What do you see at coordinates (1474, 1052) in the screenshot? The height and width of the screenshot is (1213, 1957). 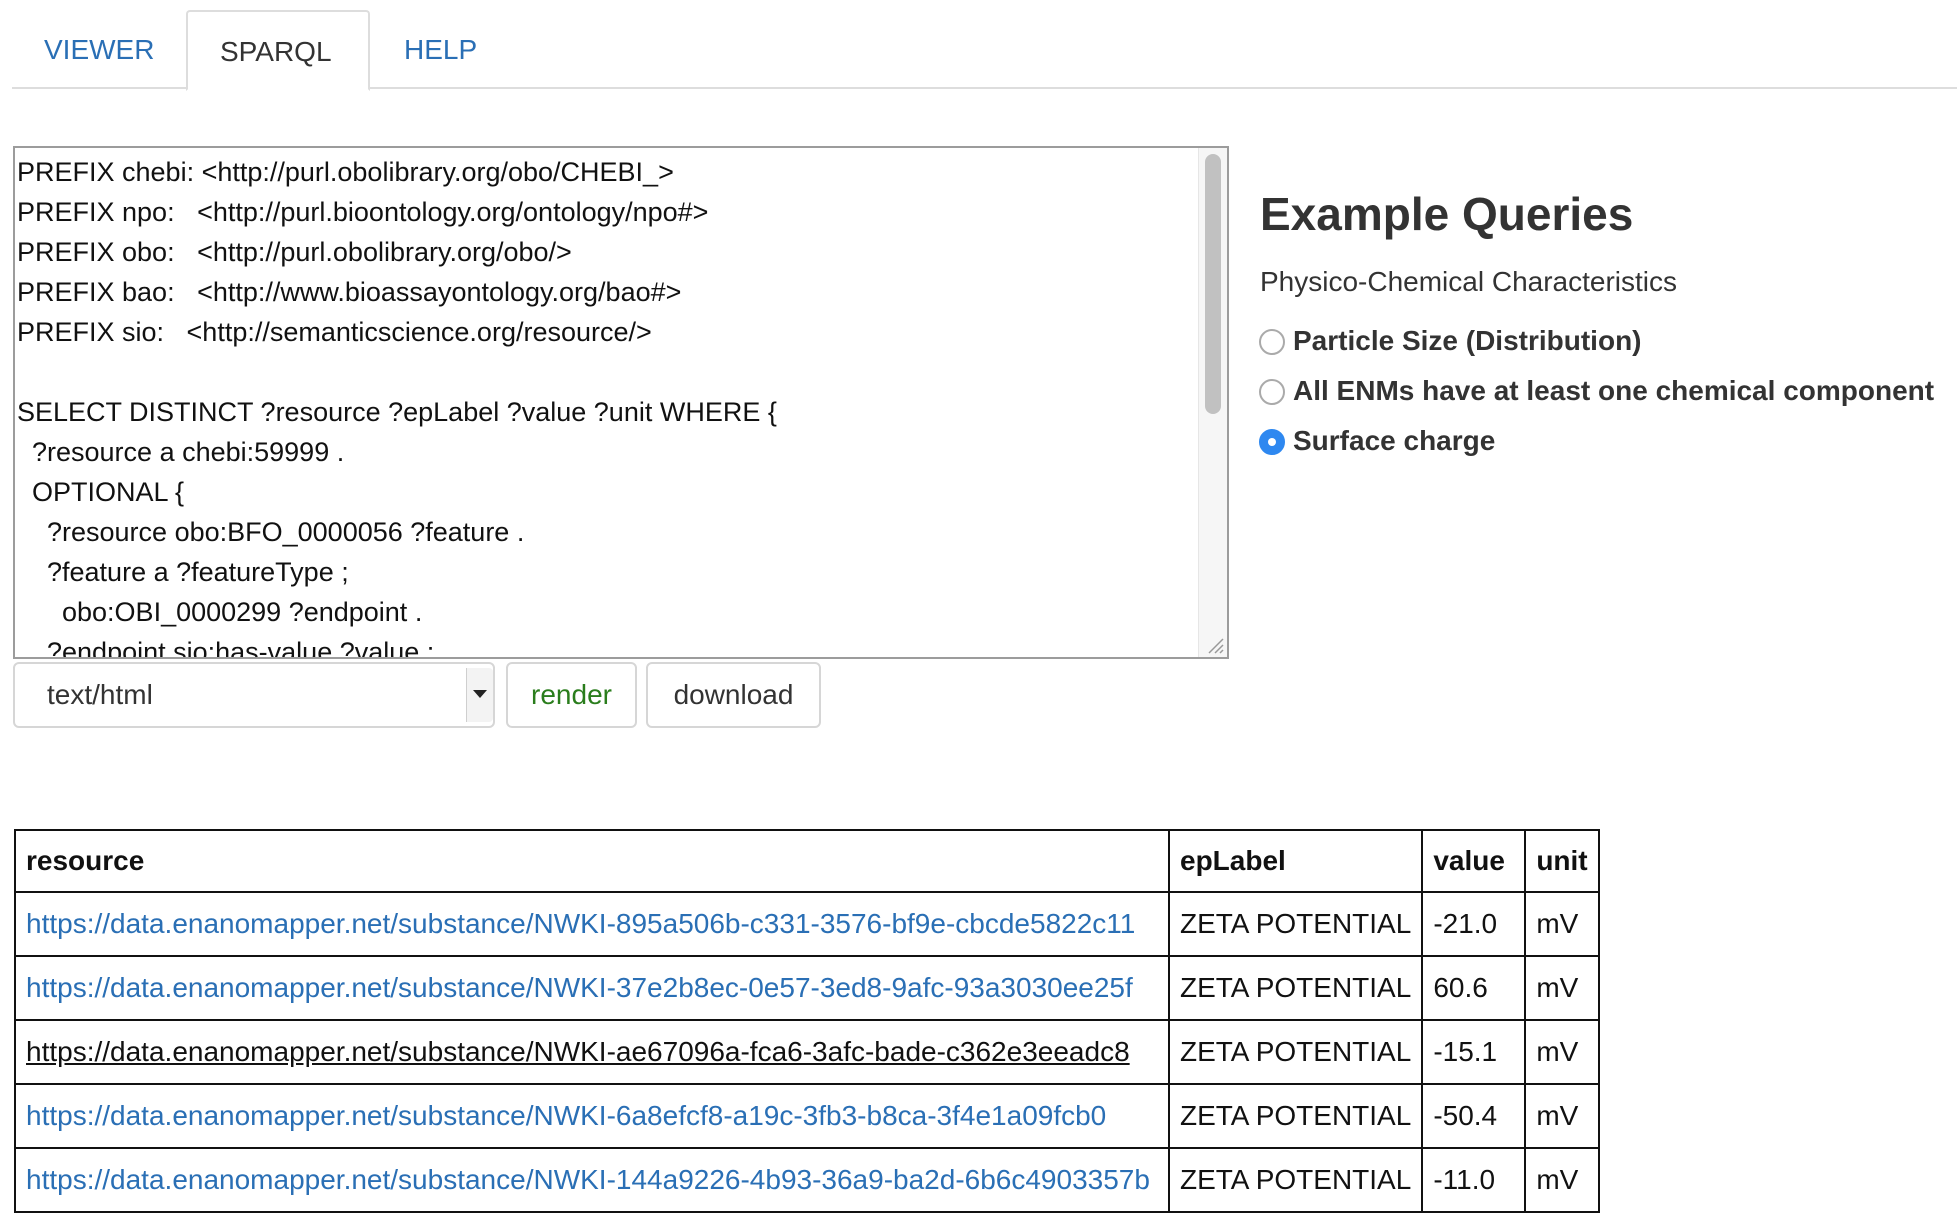 I see `value-cell: -15.1` at bounding box center [1474, 1052].